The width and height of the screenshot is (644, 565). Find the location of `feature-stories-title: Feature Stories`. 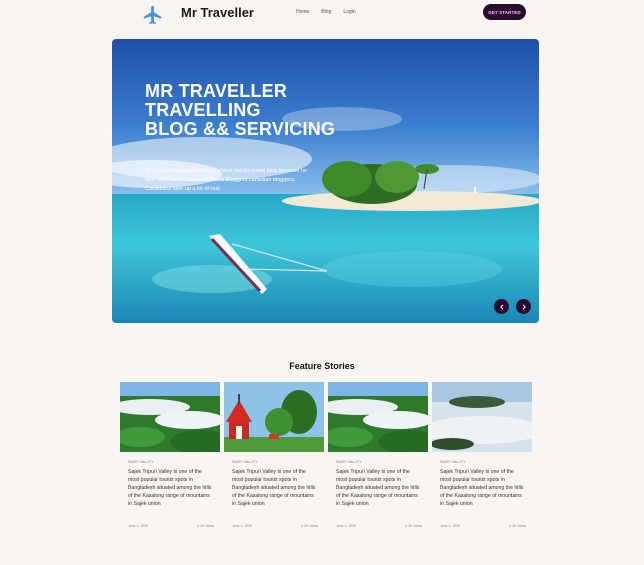

feature-stories-title: Feature Stories is located at coordinates (322, 366).